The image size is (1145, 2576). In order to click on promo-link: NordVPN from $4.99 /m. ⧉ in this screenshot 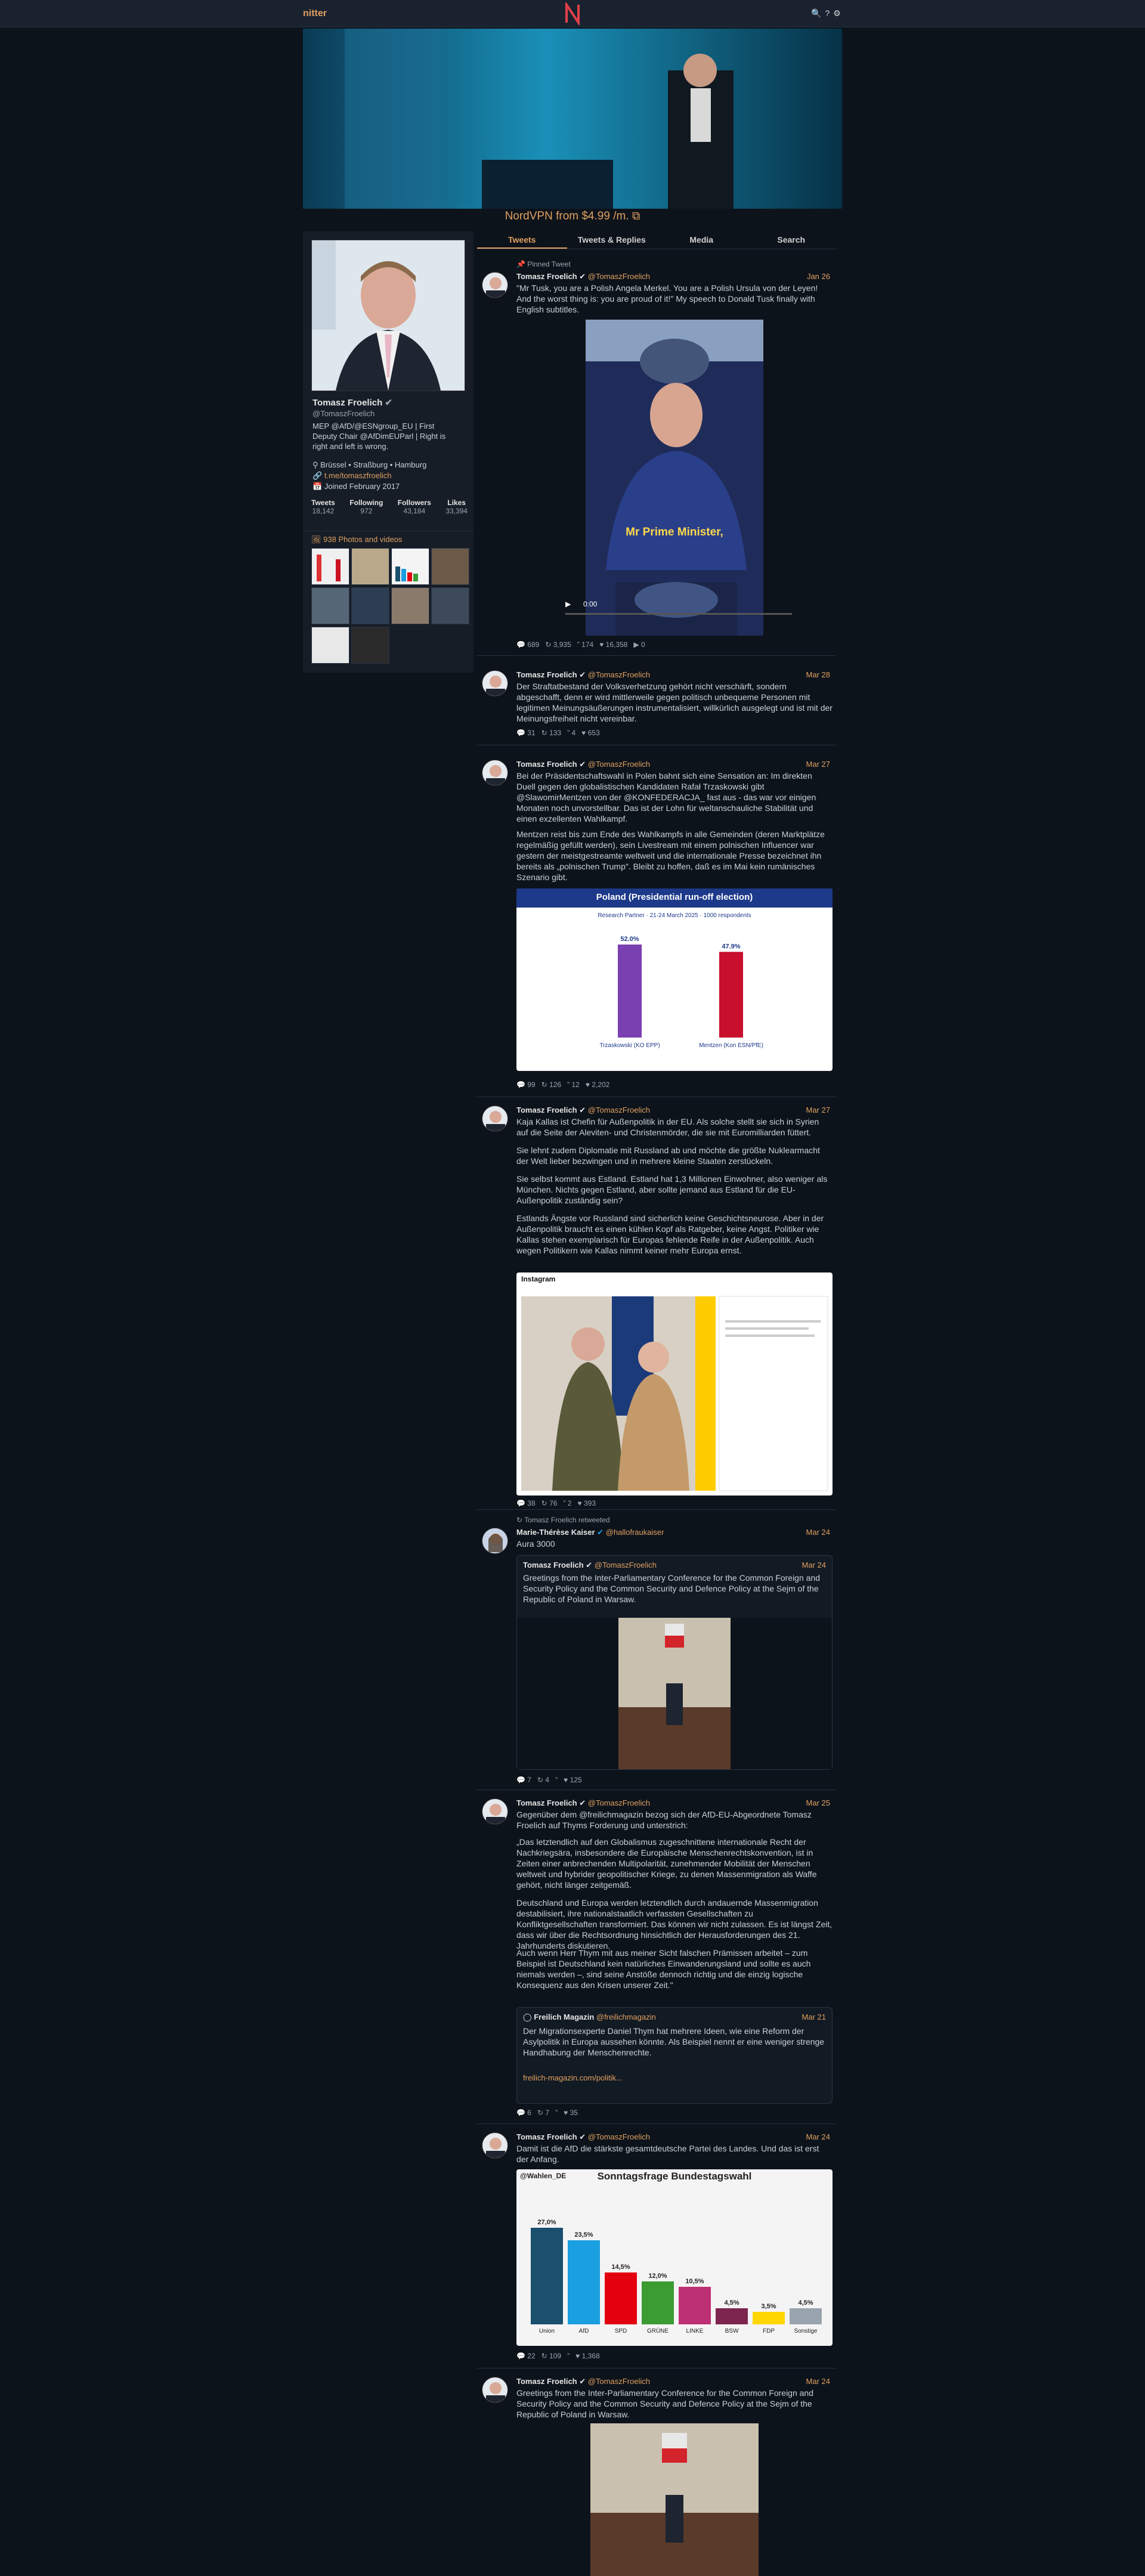, I will do `click(572, 217)`.